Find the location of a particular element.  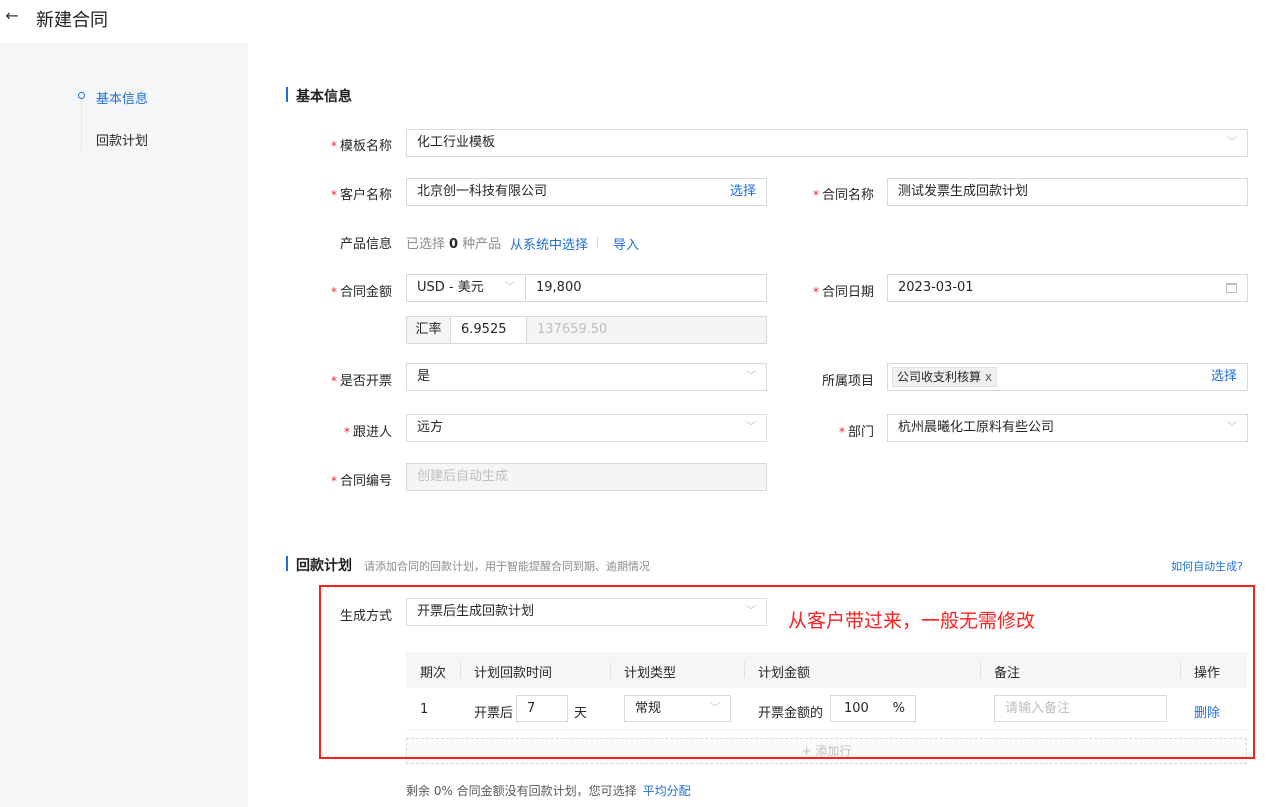

section-title-payment-plan: 回款计划 is located at coordinates (319, 565).